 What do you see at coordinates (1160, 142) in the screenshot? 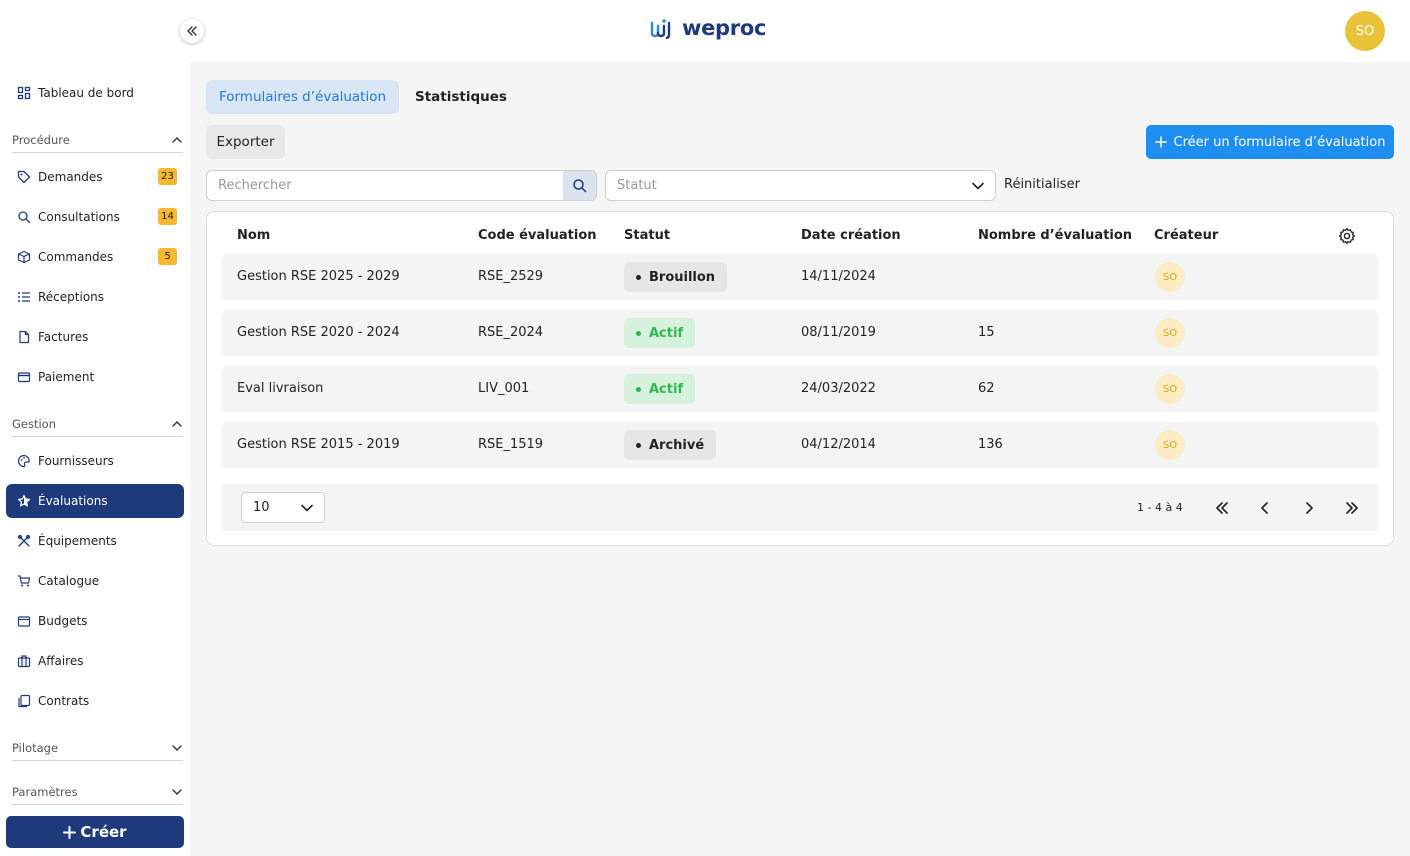
I see `plus-icon` at bounding box center [1160, 142].